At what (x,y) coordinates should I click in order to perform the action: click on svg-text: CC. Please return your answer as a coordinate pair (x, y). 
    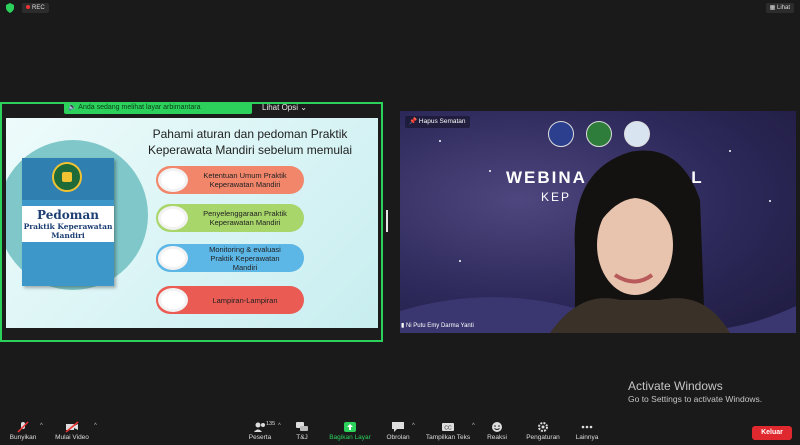
    Looking at the image, I should click on (448, 429).